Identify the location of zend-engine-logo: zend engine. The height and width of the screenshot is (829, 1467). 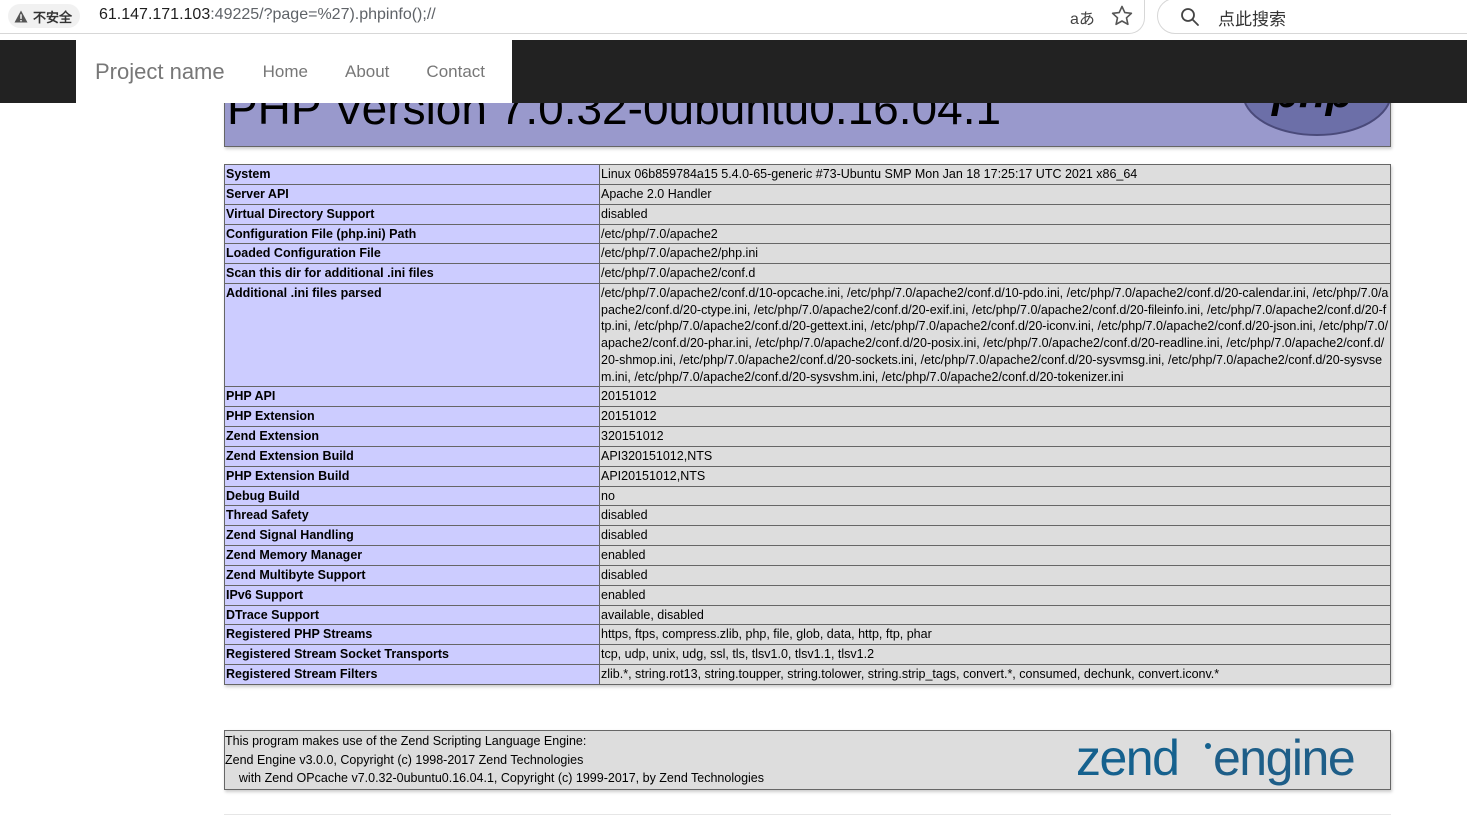
(1232, 762).